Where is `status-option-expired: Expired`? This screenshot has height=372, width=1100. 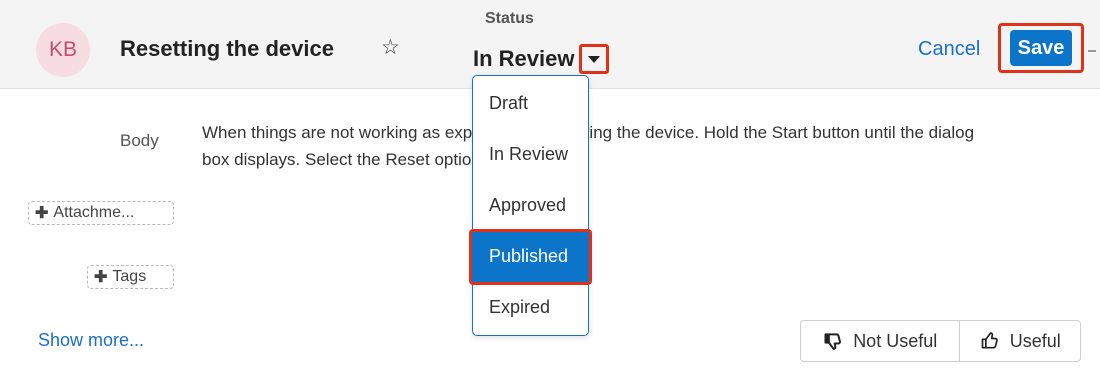
status-option-expired: Expired is located at coordinates (530, 307).